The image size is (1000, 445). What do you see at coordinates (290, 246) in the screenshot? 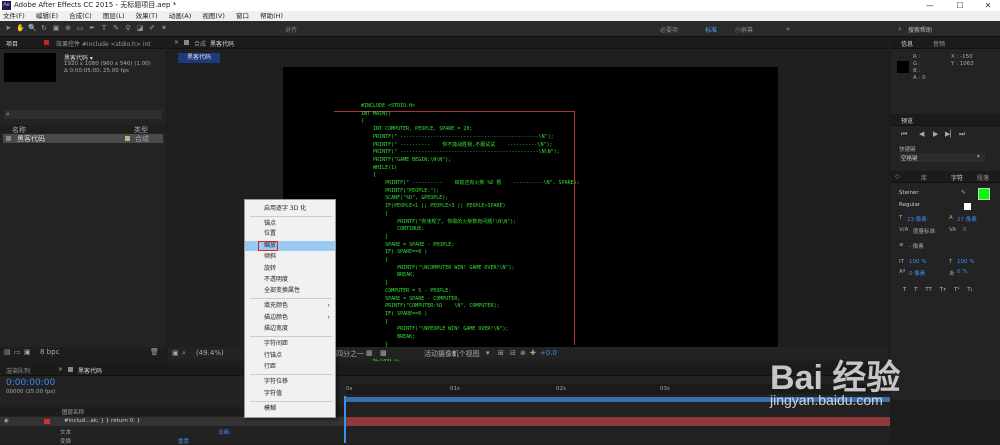
I see `menu-item-scale: 缩放` at bounding box center [290, 246].